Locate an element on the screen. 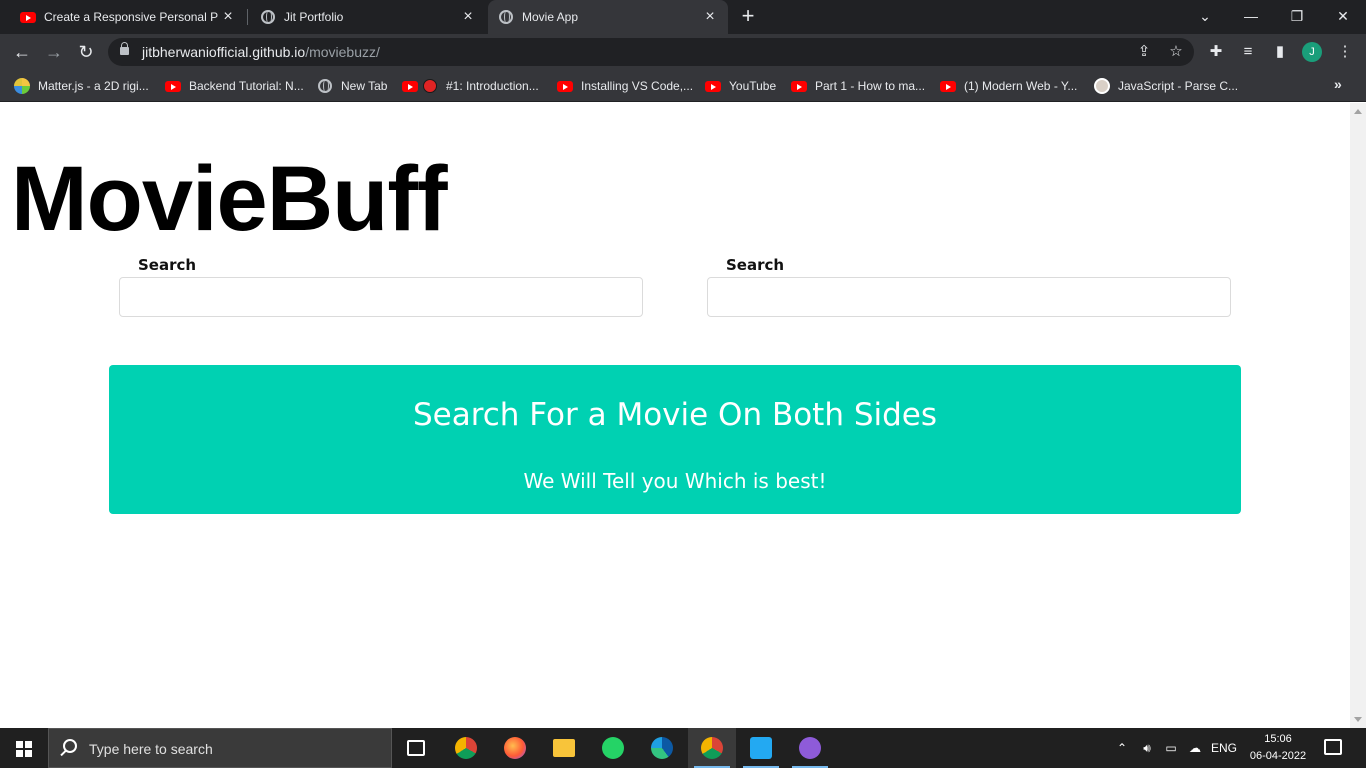 The width and height of the screenshot is (1366, 768). clock-date: 06-04-2022 is located at coordinates (1278, 756).